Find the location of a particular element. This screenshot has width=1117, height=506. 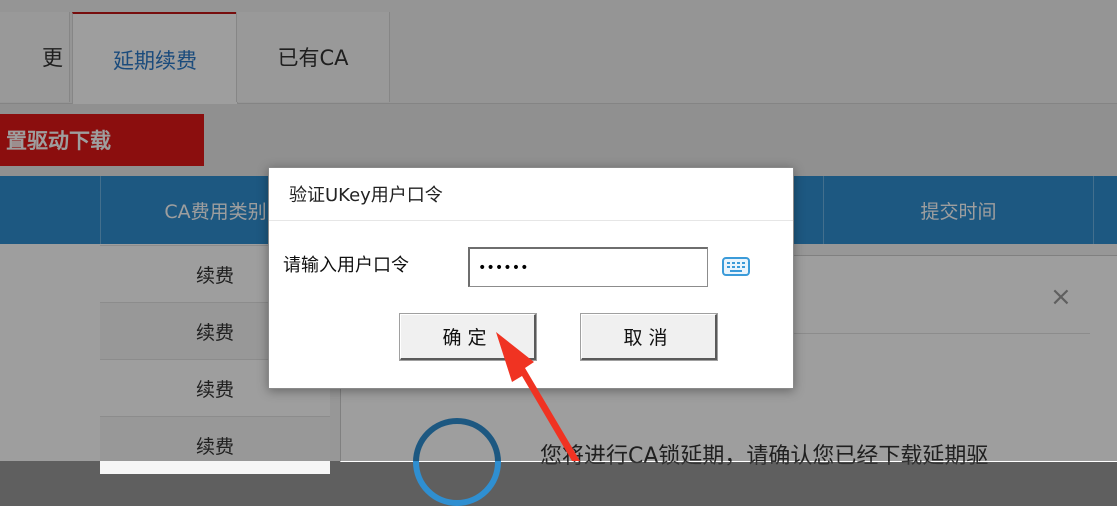

password-input is located at coordinates (588, 267).